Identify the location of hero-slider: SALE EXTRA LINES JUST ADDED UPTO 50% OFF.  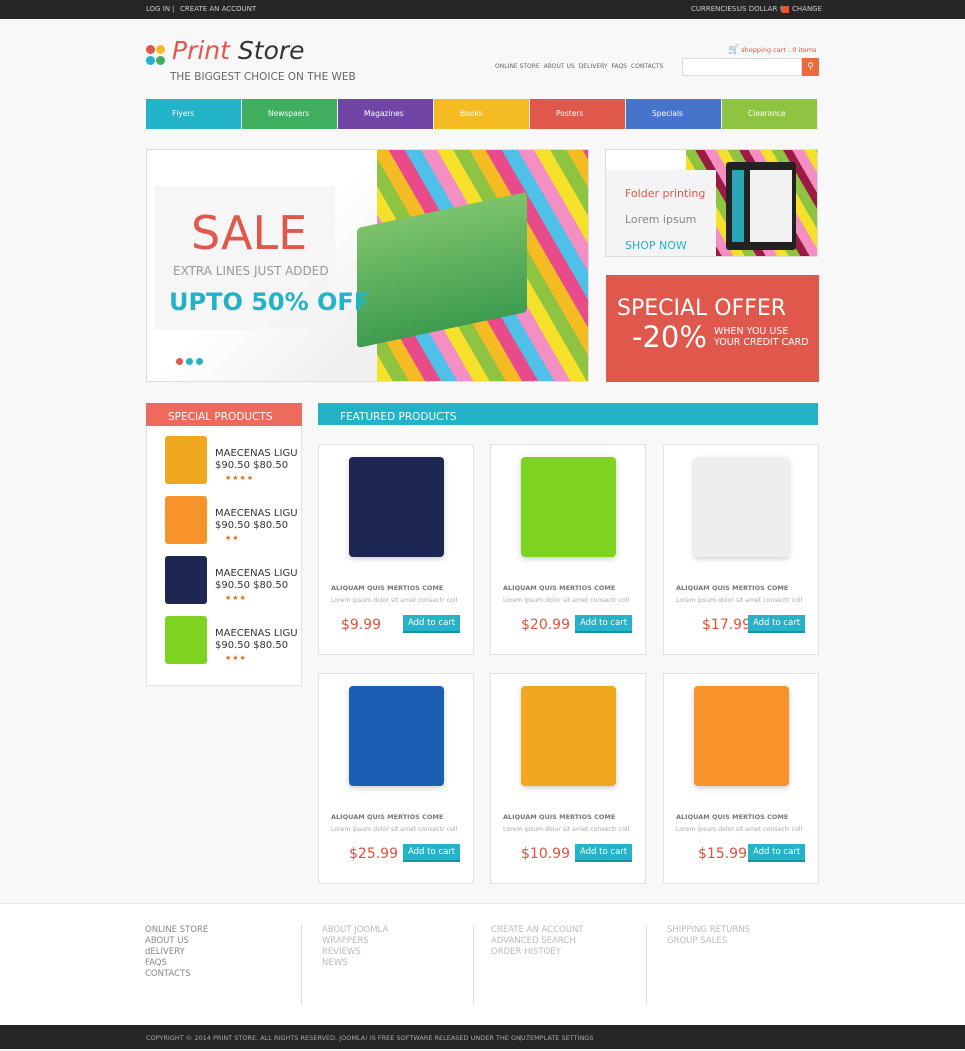
(367, 265).